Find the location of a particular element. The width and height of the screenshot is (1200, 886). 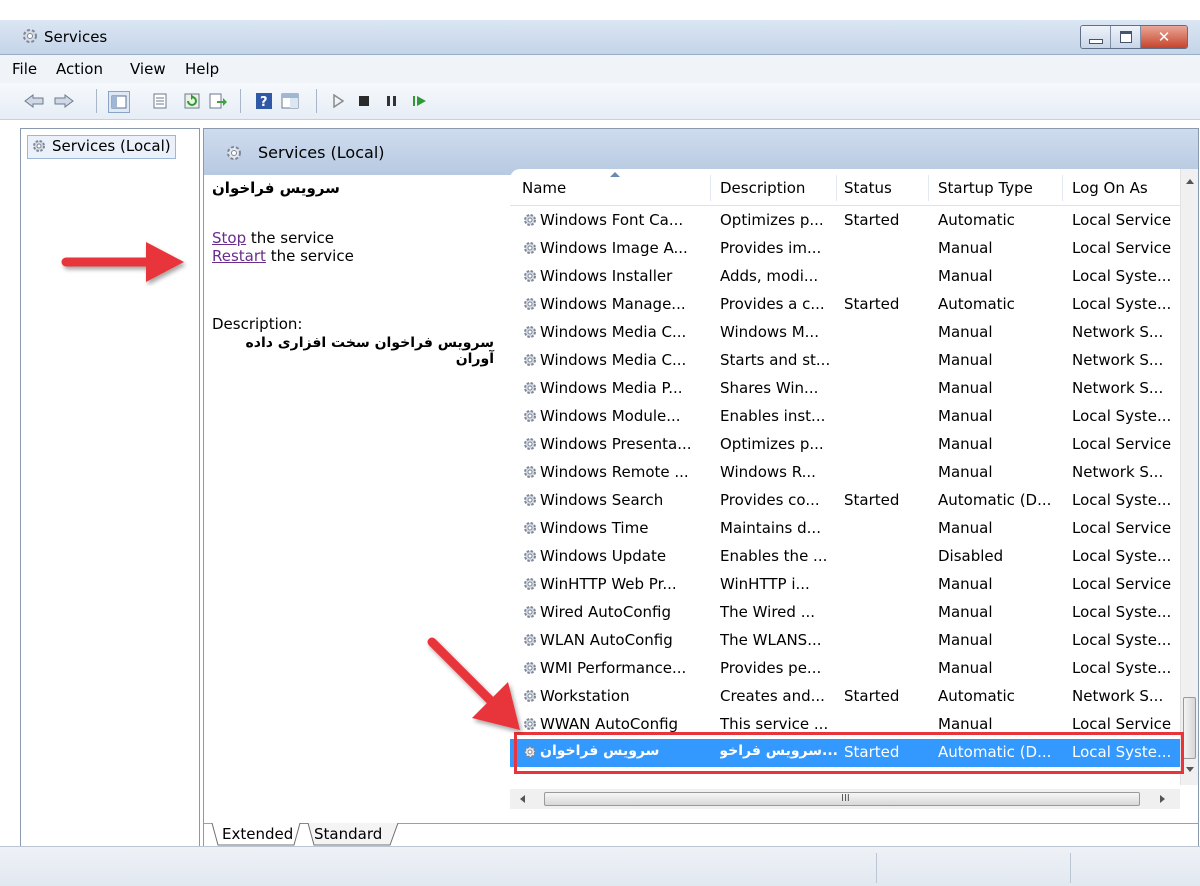

column-header-name: Name is located at coordinates (544, 188).